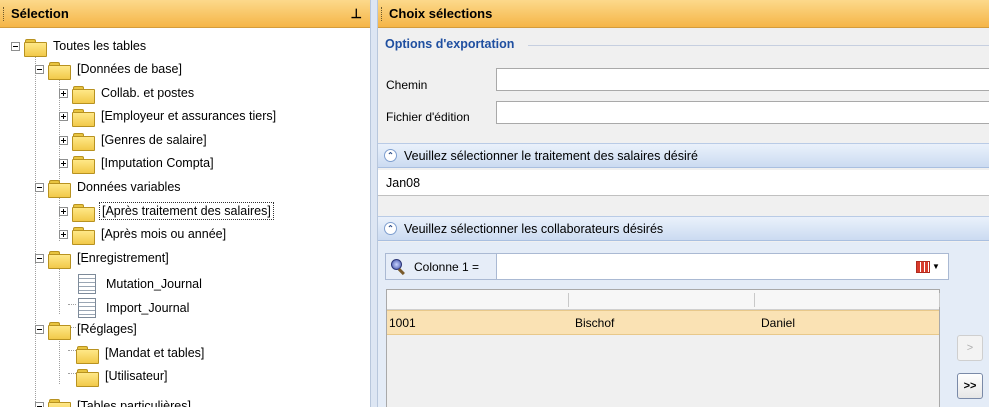  Describe the element at coordinates (40, 13) in the screenshot. I see `selection-panel-title: Sélection` at that location.